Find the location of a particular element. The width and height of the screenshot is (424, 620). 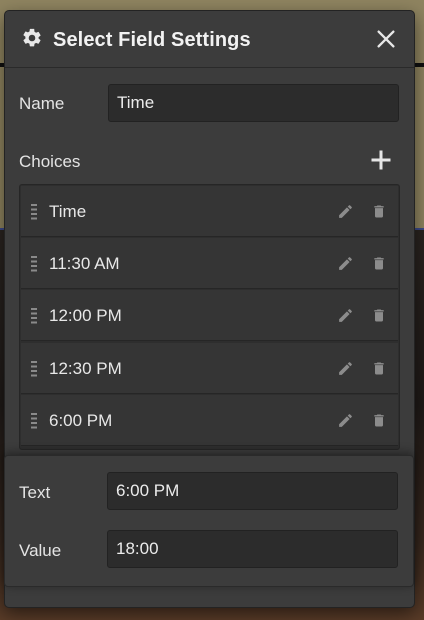

choice-item: Time is located at coordinates (209, 211).